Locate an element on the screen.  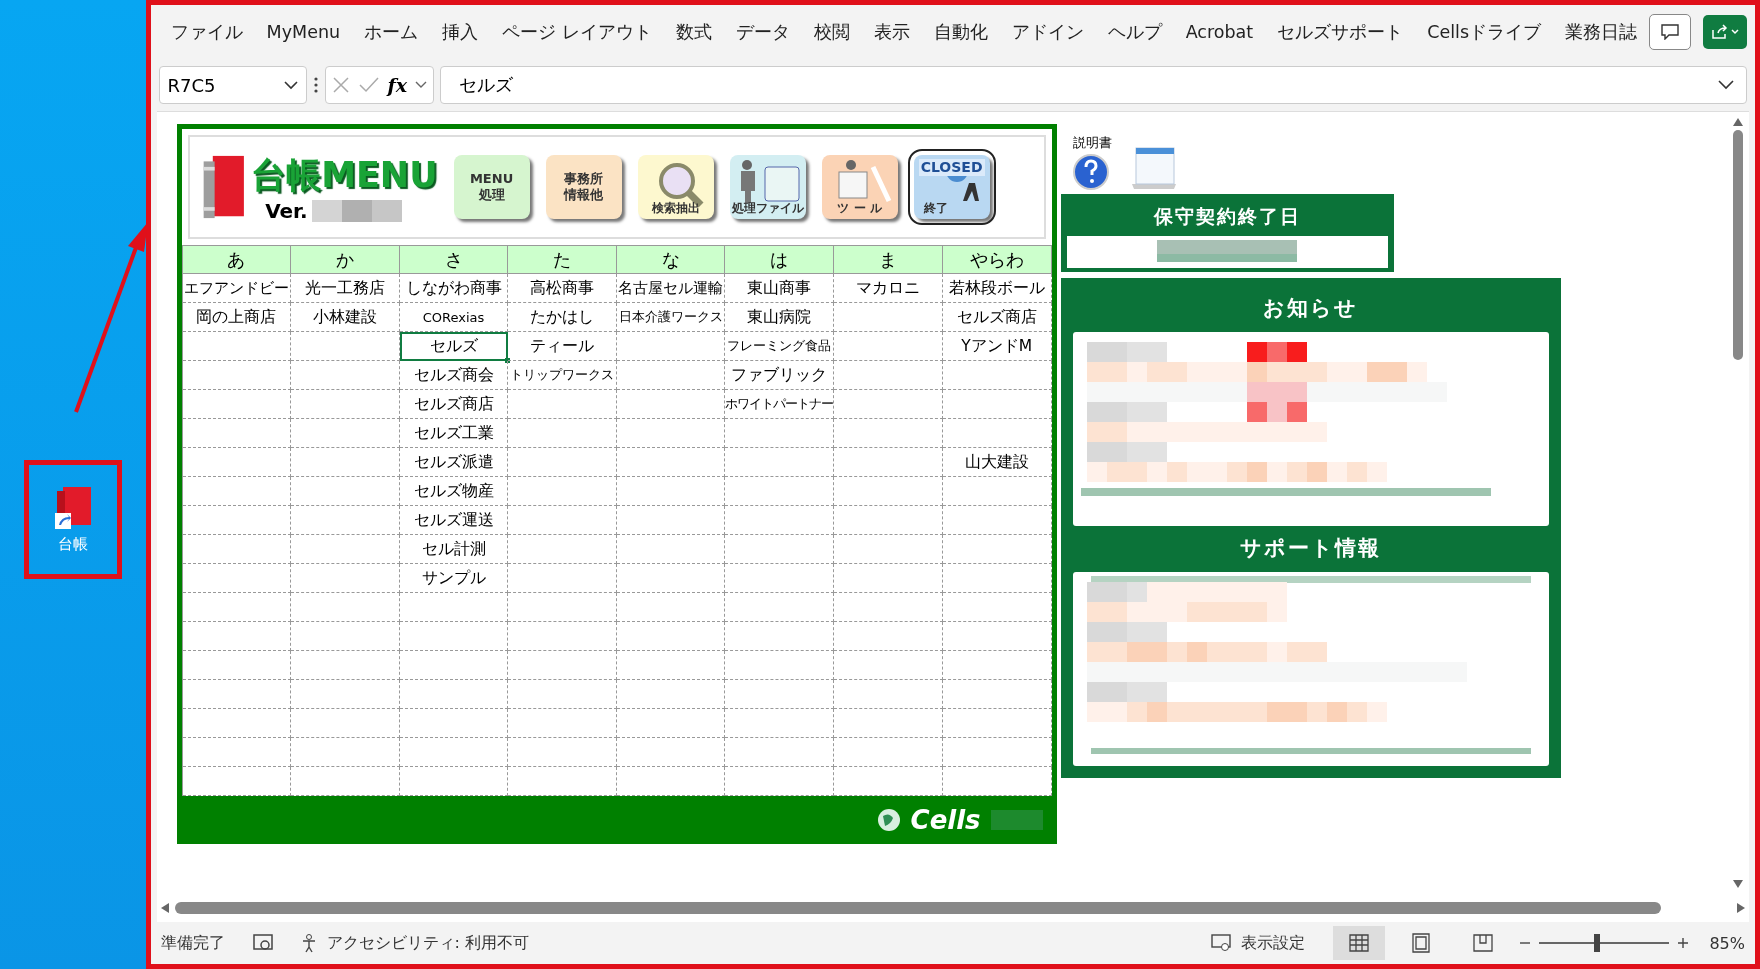
ribbon-tab: Cellsドライブ is located at coordinates (1484, 32).